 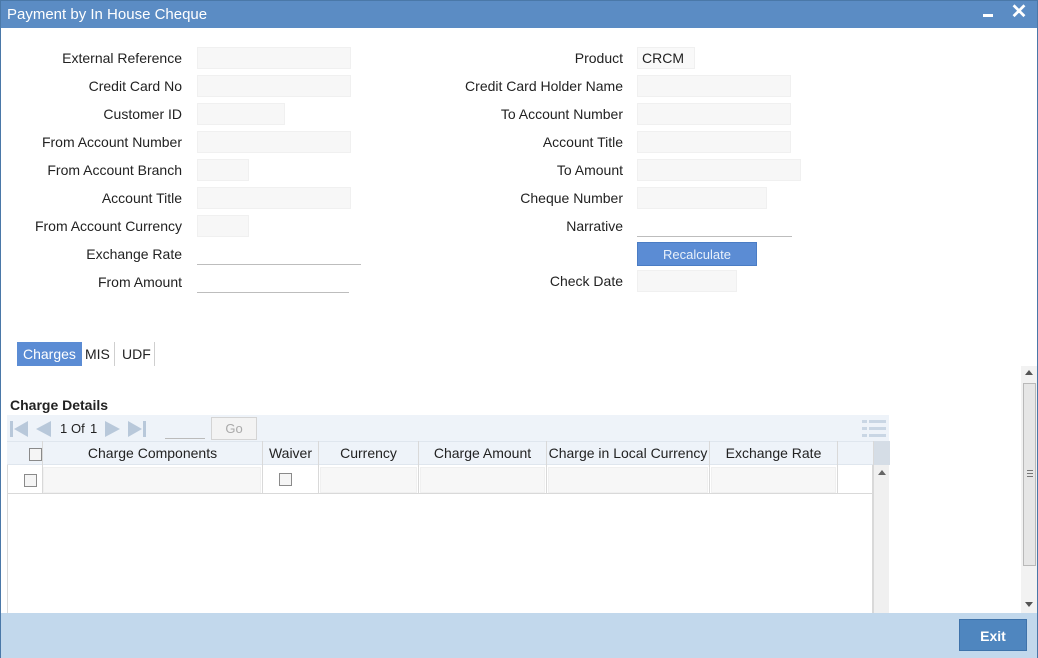 I want to click on from-account-number-label: From Account Number, so click(x=111, y=142).